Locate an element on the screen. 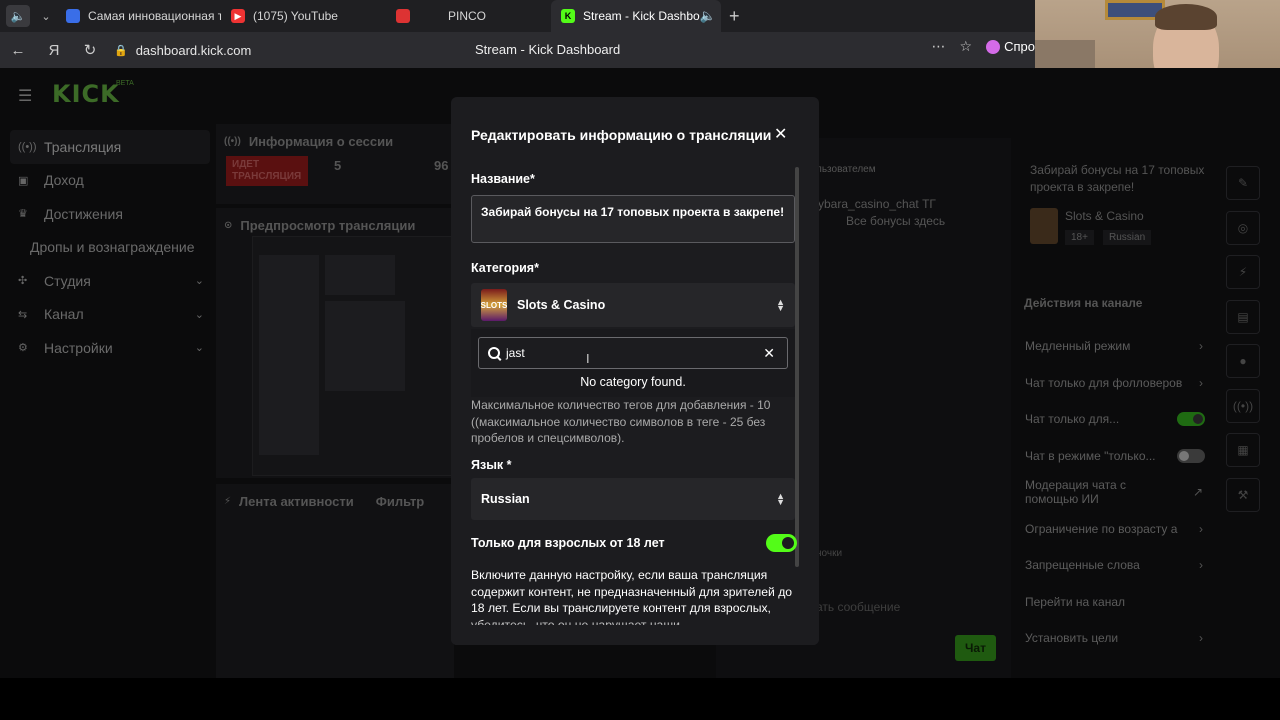 The height and width of the screenshot is (720, 1280). sidebar-item-stream: ((•)) Трансляция is located at coordinates (110, 147).